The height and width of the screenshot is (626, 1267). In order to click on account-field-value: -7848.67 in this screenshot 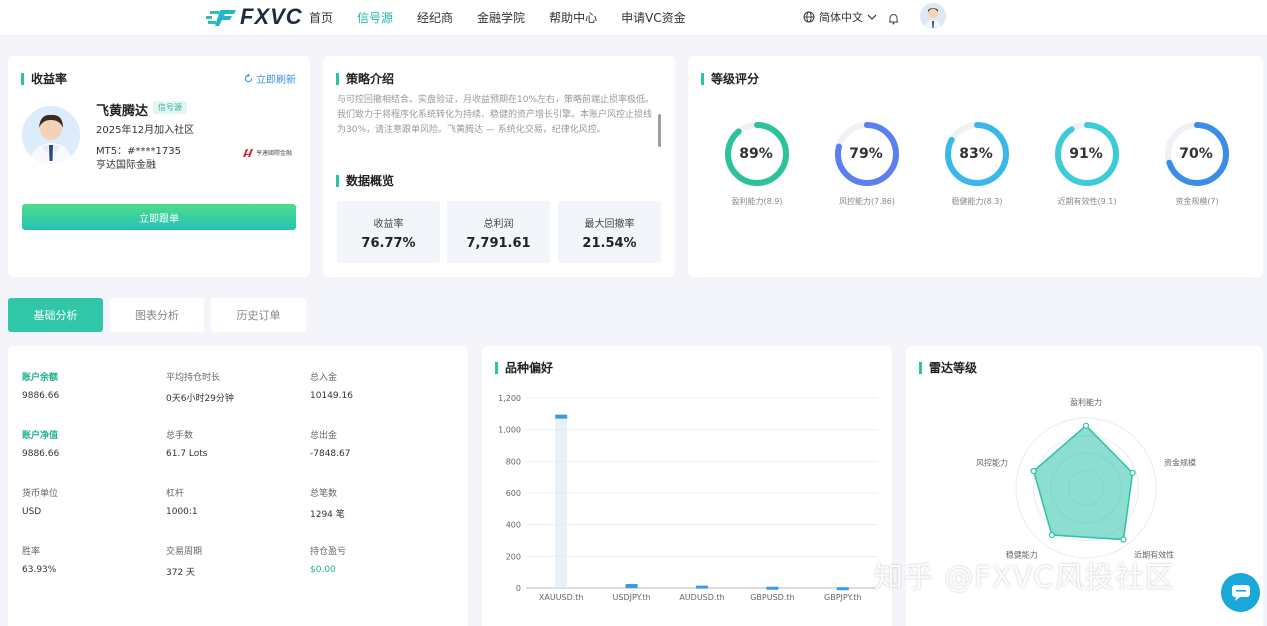, I will do `click(330, 454)`.